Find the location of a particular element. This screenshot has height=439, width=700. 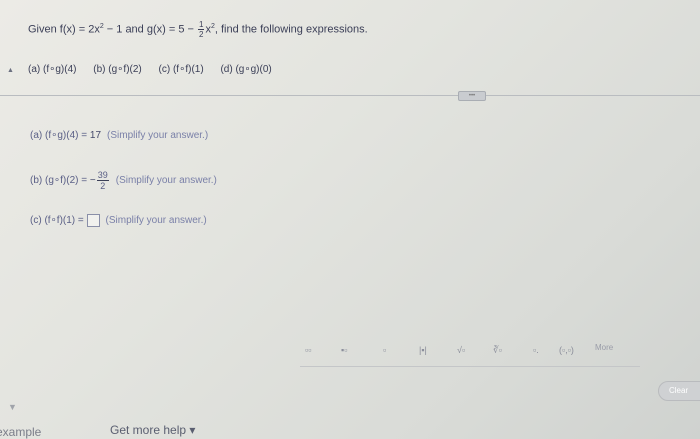

down-arrow-icon: ▼ is located at coordinates (12, 407).